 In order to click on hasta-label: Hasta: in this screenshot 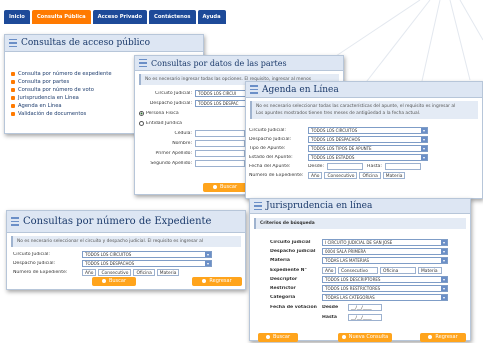, I will do `click(374, 166)`.